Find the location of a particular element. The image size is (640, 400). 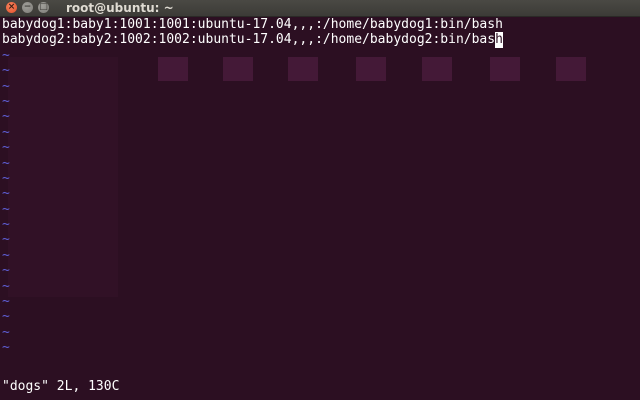

minimize-window-icon: − is located at coordinates (27, 7).